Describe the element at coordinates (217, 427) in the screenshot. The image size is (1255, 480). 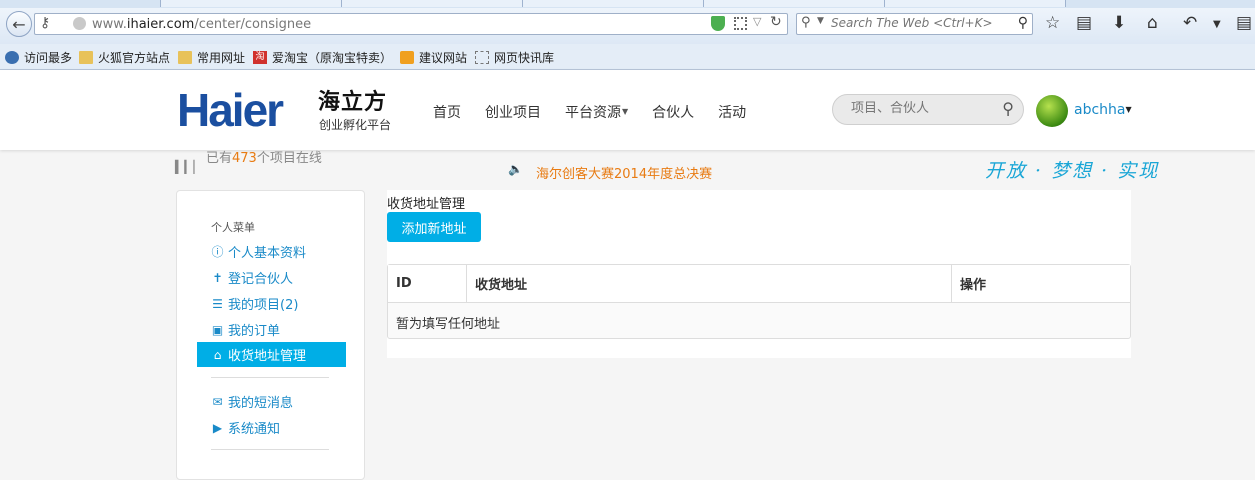
I see `megaphone-icon: ▶` at that location.